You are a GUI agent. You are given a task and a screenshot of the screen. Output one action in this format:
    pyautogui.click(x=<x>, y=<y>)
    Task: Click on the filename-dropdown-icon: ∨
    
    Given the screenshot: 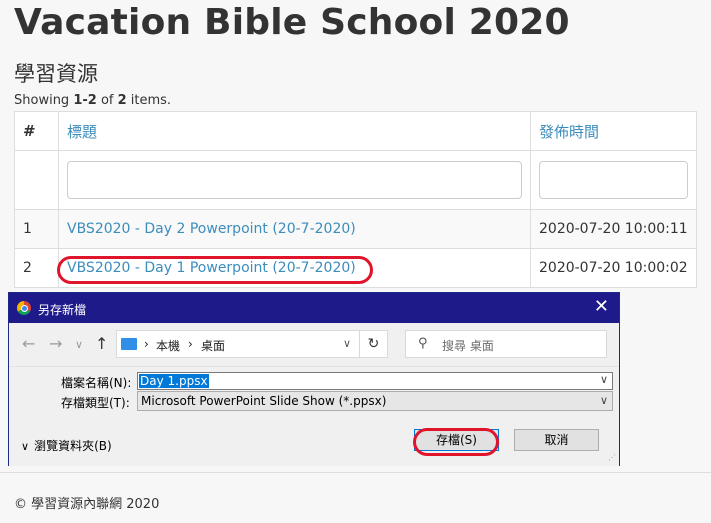 What is the action you would take?
    pyautogui.click(x=604, y=379)
    